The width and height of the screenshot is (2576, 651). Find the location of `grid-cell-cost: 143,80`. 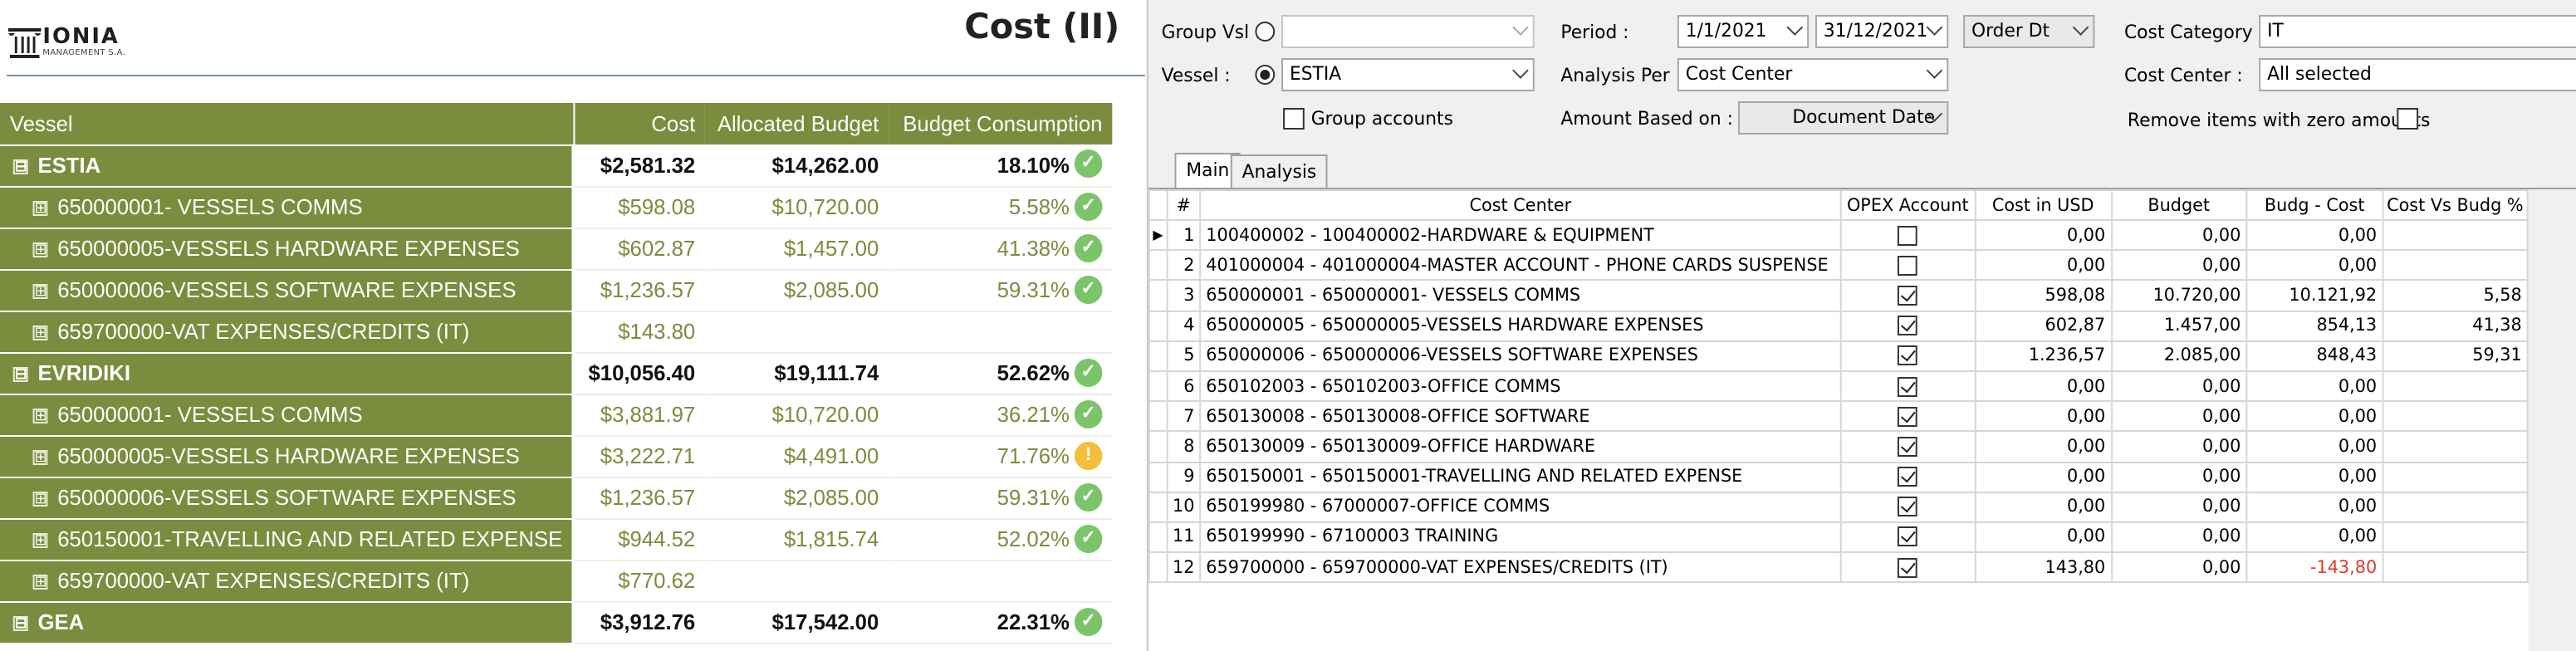

grid-cell-cost: 143,80 is located at coordinates (2044, 568).